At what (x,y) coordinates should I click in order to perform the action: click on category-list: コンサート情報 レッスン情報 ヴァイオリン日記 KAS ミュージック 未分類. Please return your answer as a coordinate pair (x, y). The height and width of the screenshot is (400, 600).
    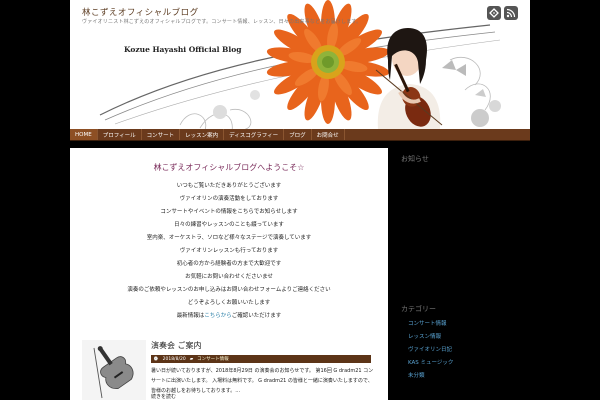
    Looking at the image, I should click on (424, 350).